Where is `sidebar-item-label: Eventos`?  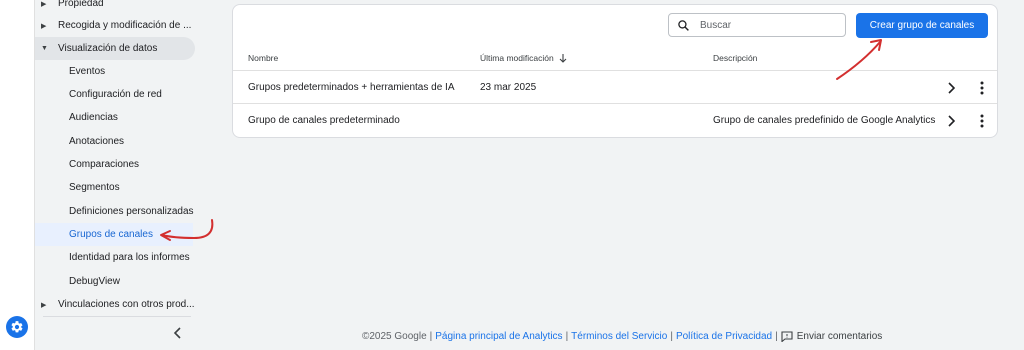 sidebar-item-label: Eventos is located at coordinates (87, 71).